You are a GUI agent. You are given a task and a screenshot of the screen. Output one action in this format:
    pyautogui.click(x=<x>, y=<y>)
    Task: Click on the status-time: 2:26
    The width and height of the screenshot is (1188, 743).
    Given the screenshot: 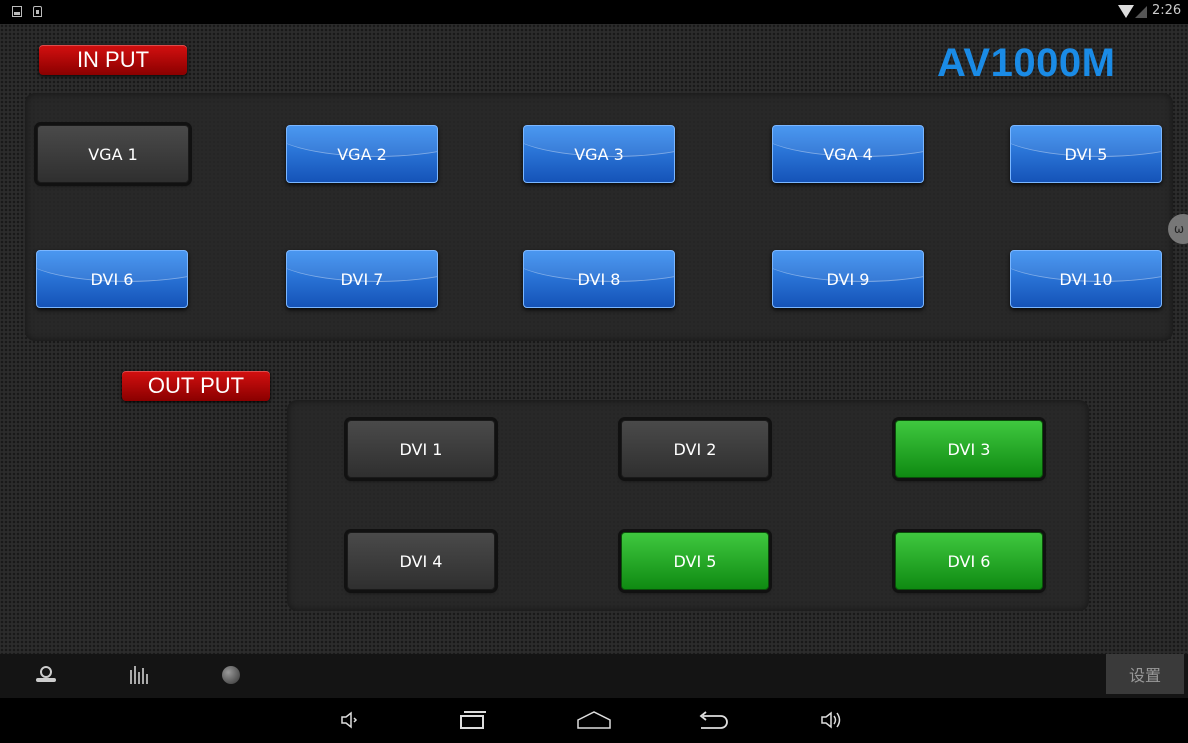 What is the action you would take?
    pyautogui.click(x=1167, y=10)
    